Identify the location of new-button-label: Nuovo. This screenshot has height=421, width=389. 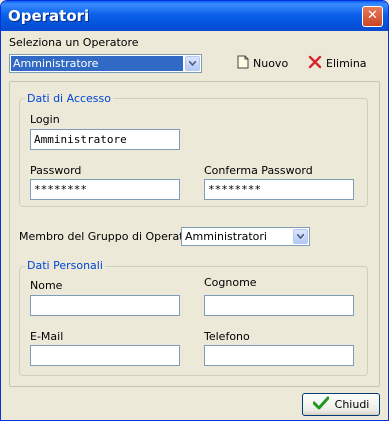
(271, 63).